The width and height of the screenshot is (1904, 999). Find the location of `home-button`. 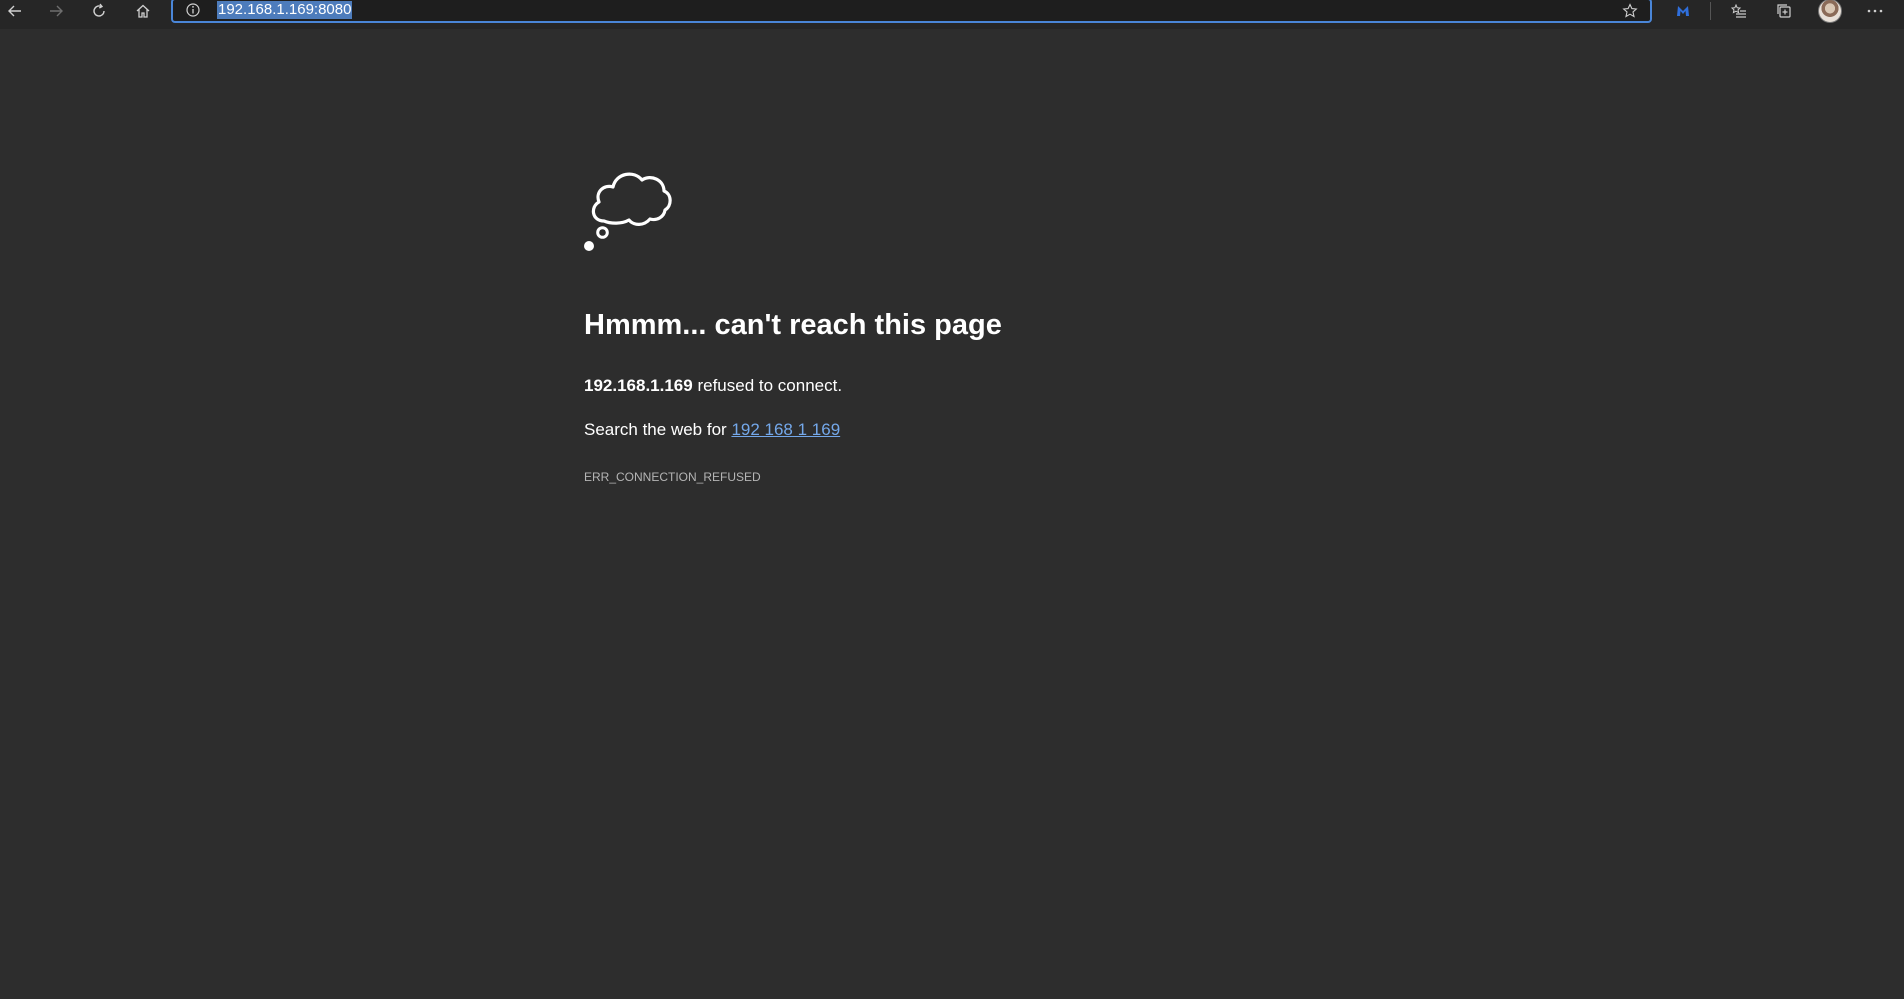

home-button is located at coordinates (143, 11).